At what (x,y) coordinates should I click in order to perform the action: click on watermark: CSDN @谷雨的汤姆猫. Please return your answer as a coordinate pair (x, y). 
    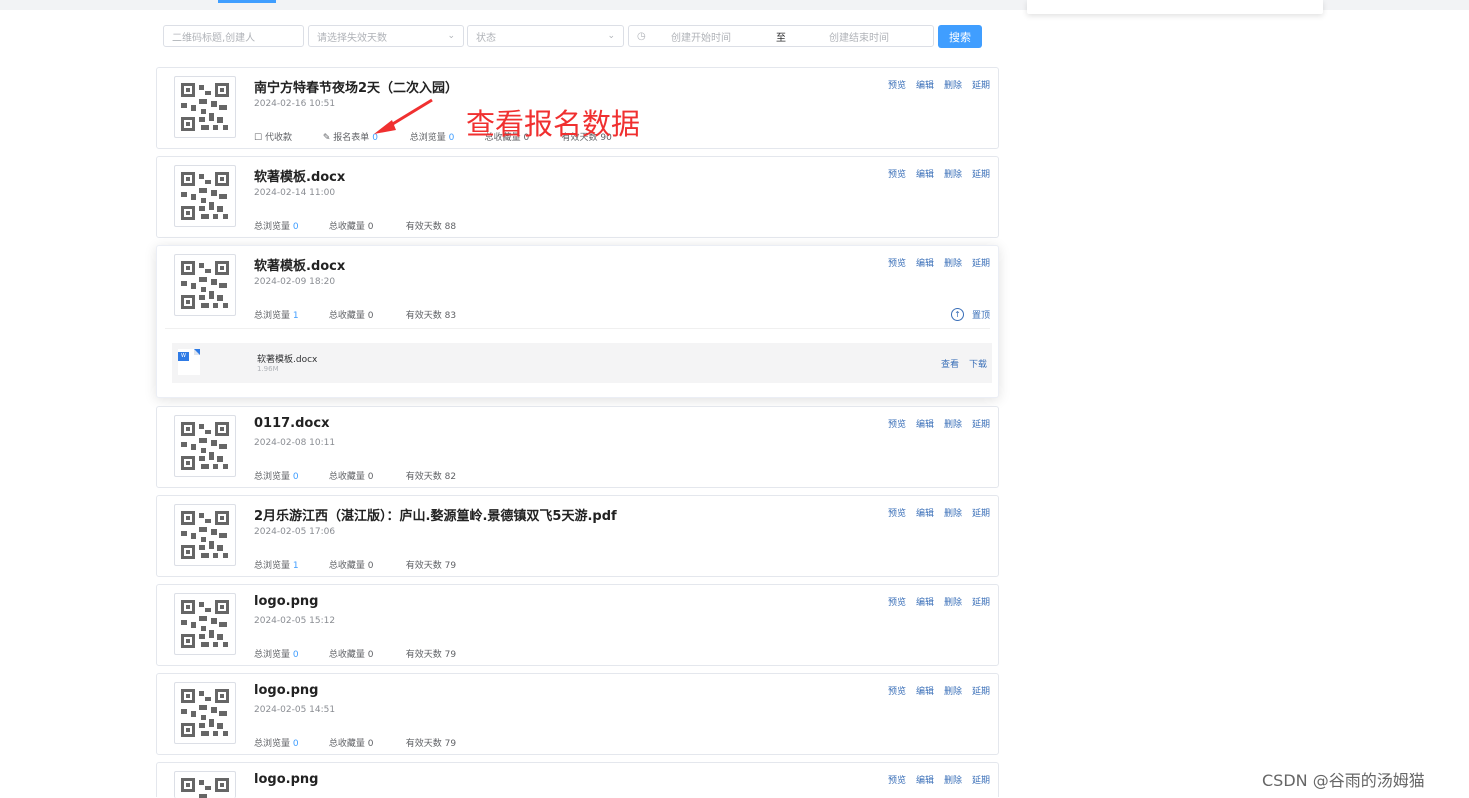
    Looking at the image, I should click on (1343, 780).